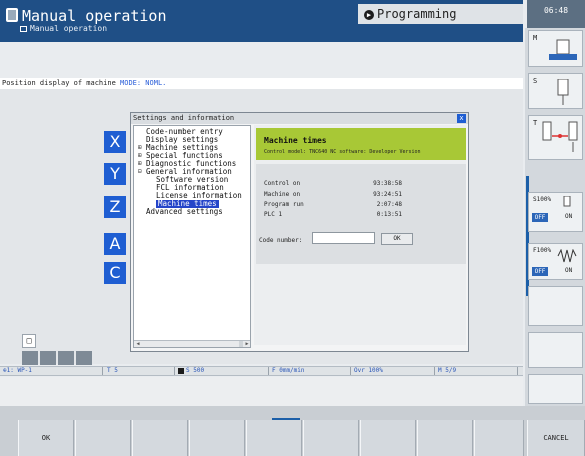 This screenshot has height=456, width=585. What do you see at coordinates (184, 212) in the screenshot?
I see `tree-item-advanced-settings: Advanced settings` at bounding box center [184, 212].